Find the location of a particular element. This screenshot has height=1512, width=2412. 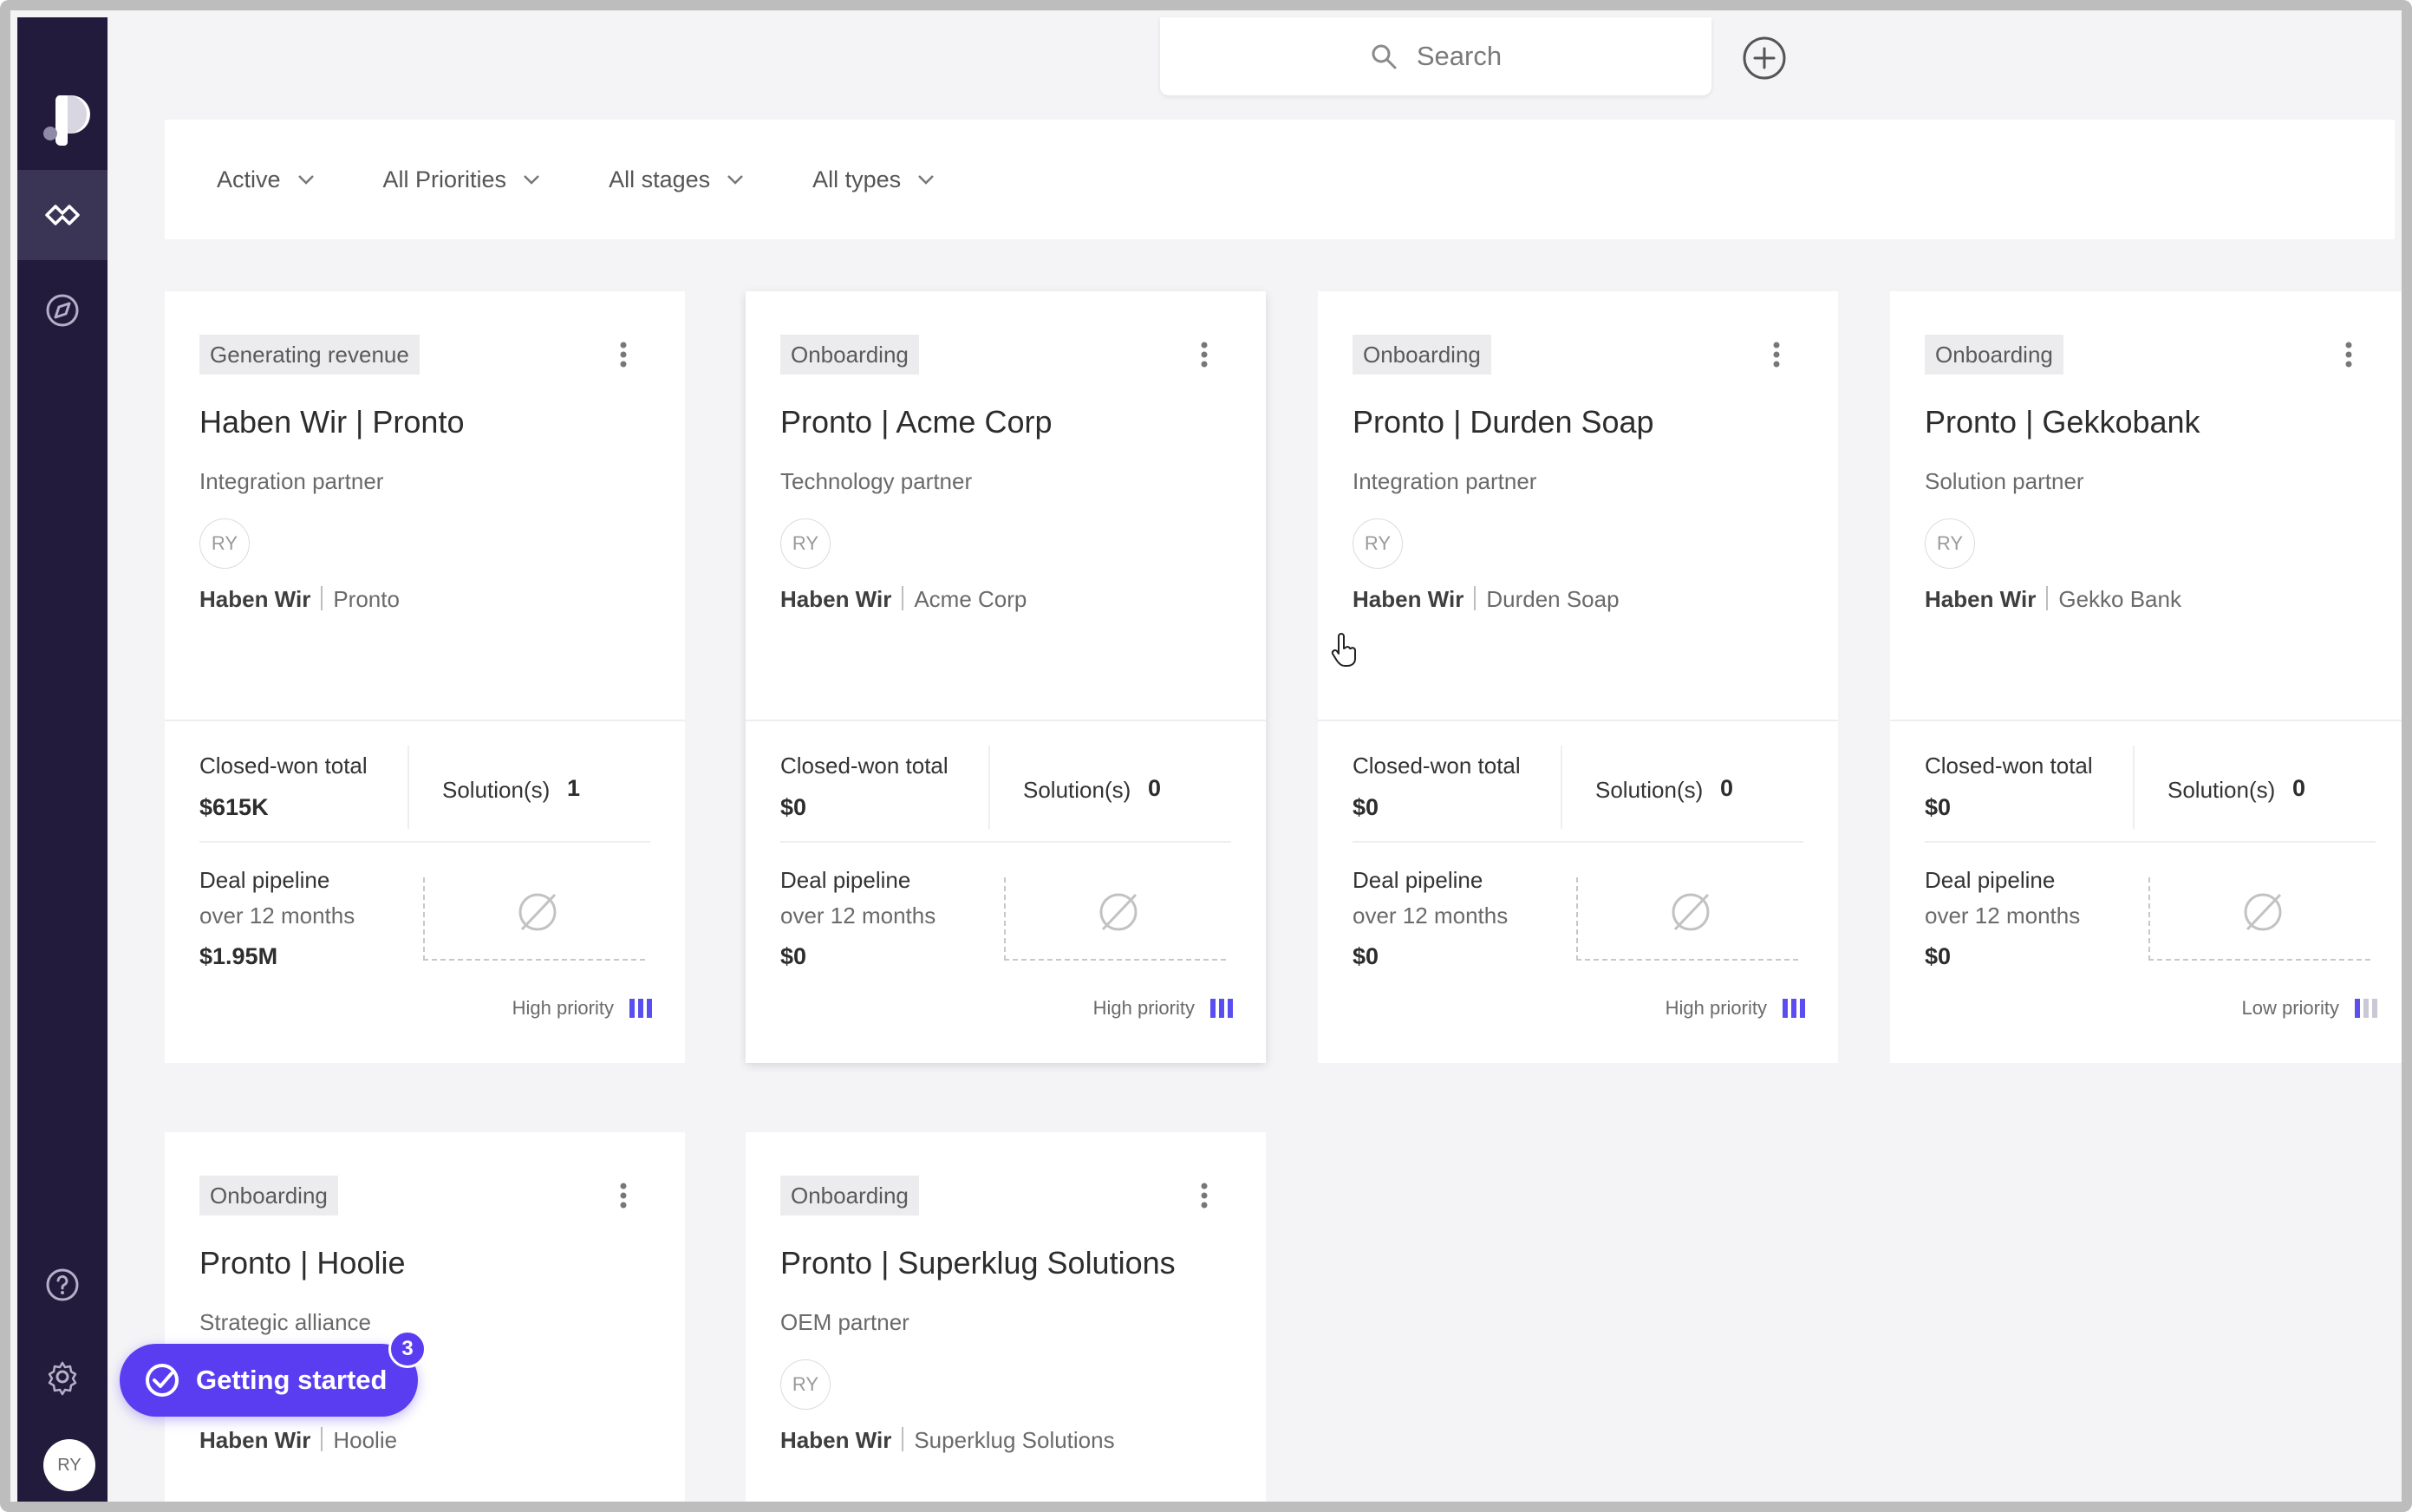

solutions-value: 1 is located at coordinates (574, 788).